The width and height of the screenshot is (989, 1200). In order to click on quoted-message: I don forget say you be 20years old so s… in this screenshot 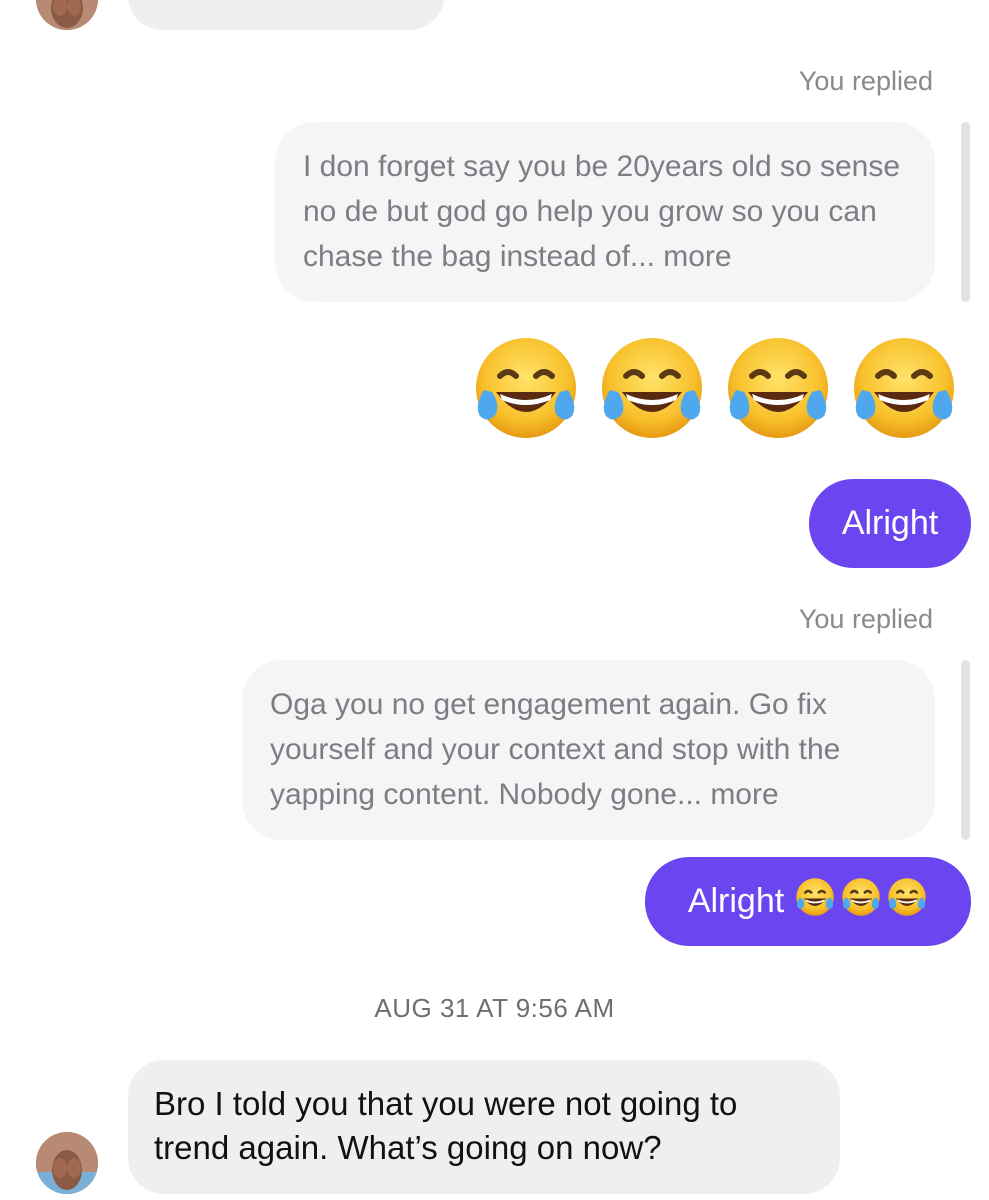, I will do `click(605, 212)`.